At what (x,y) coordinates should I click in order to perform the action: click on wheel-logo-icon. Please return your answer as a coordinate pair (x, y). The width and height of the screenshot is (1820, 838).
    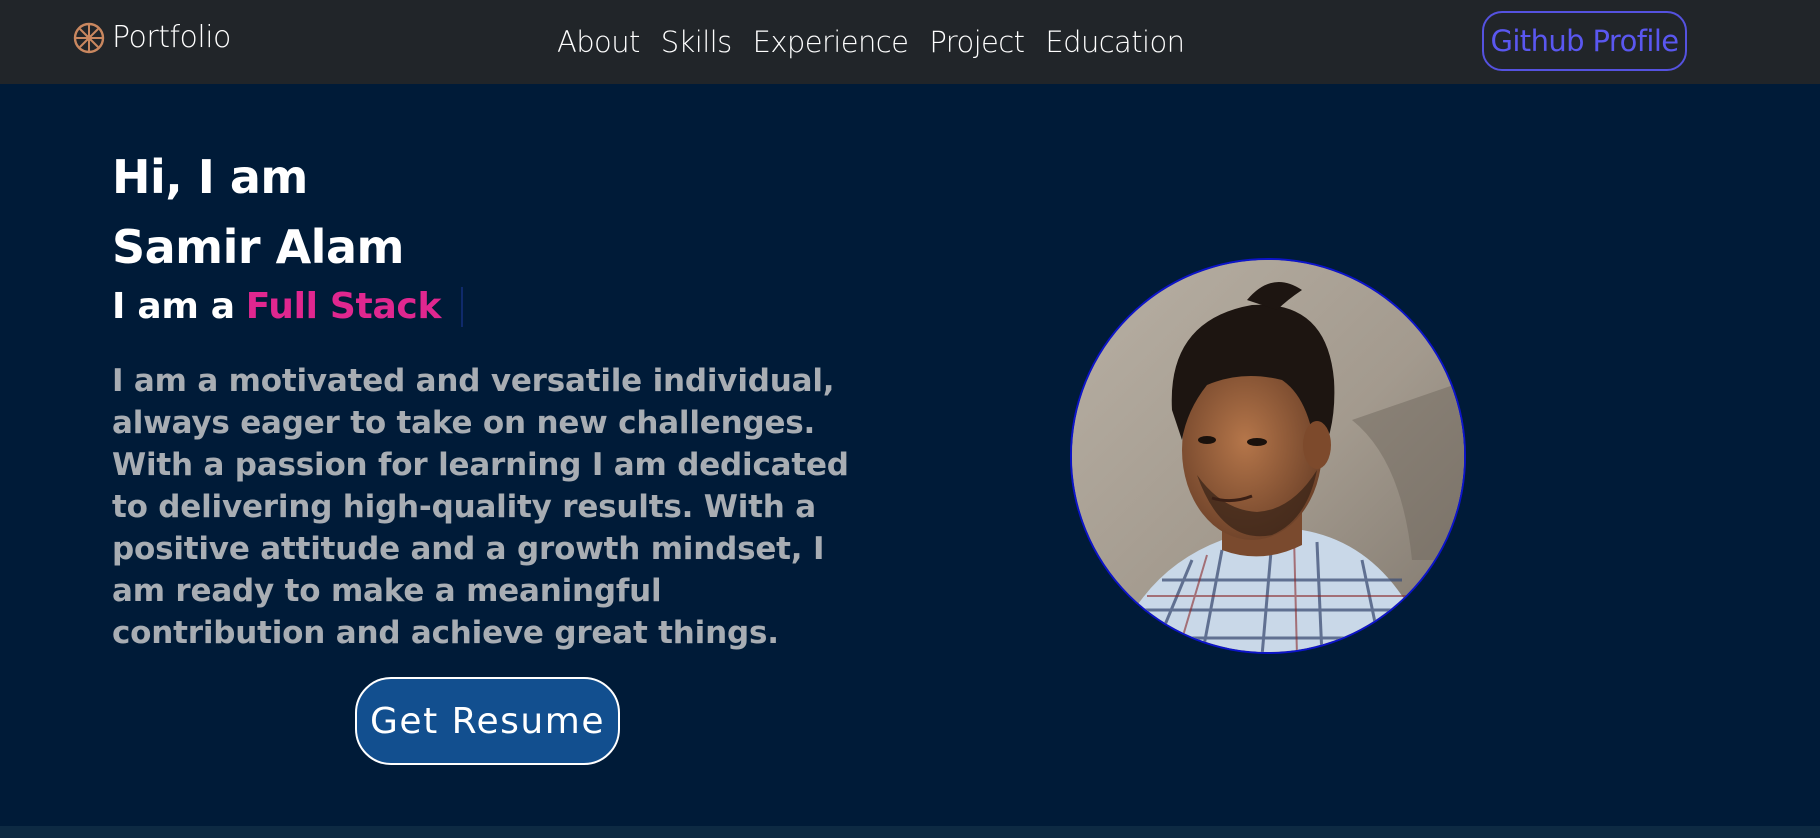
    Looking at the image, I should click on (89, 37).